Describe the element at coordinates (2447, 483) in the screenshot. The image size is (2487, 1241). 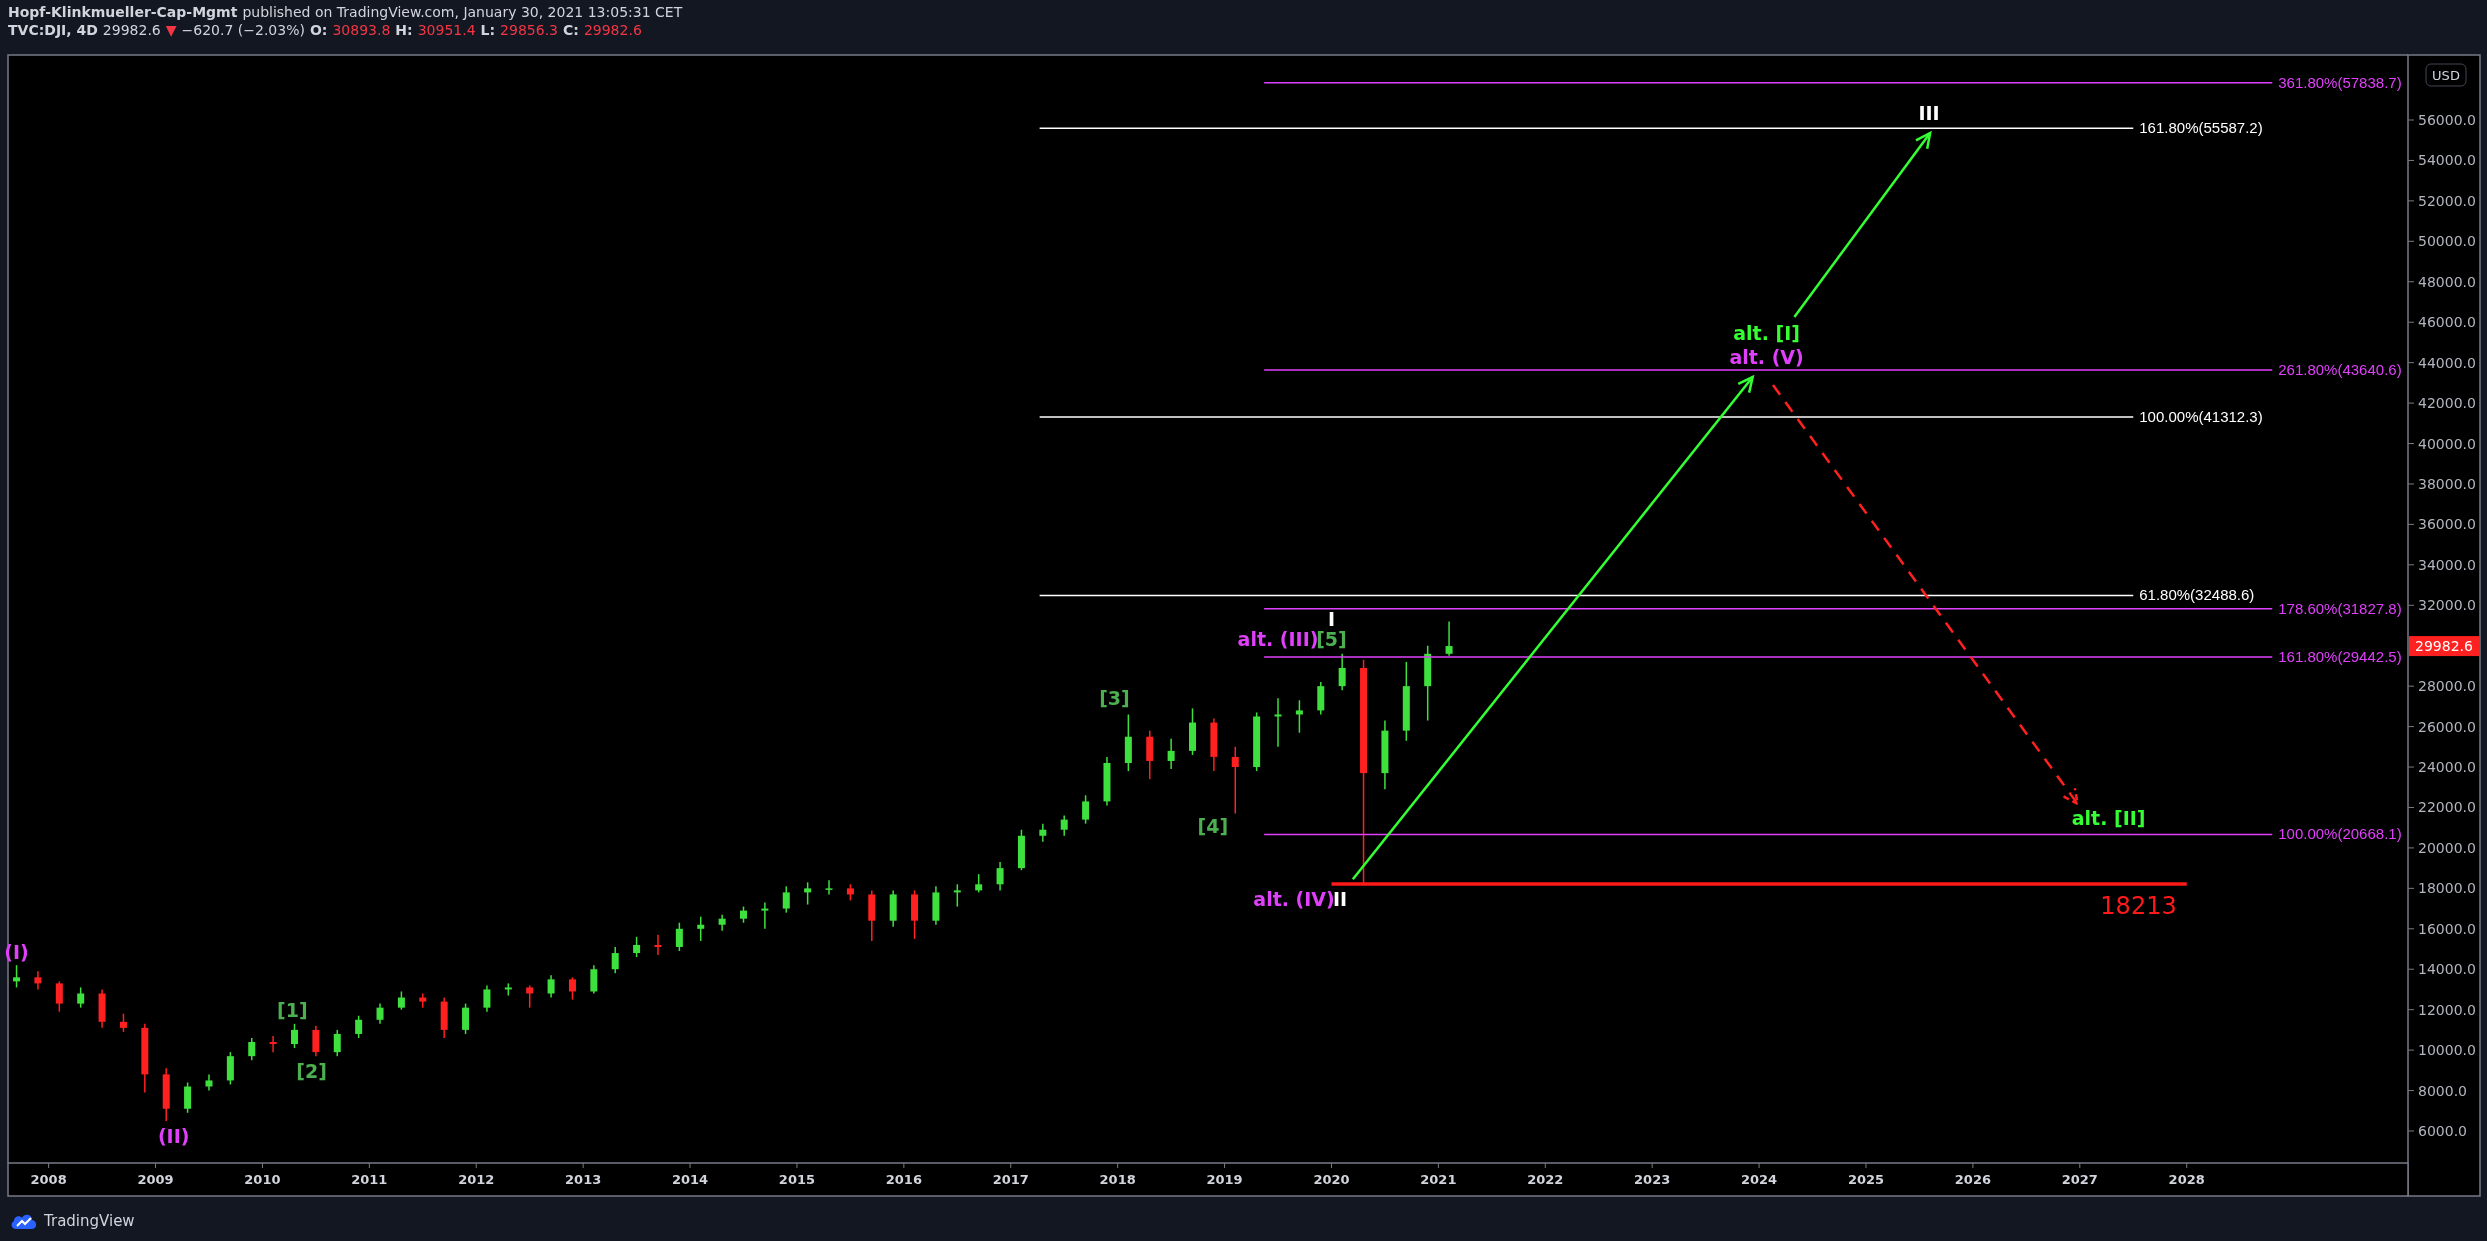
I see `price-axis-label: 38000.0` at that location.